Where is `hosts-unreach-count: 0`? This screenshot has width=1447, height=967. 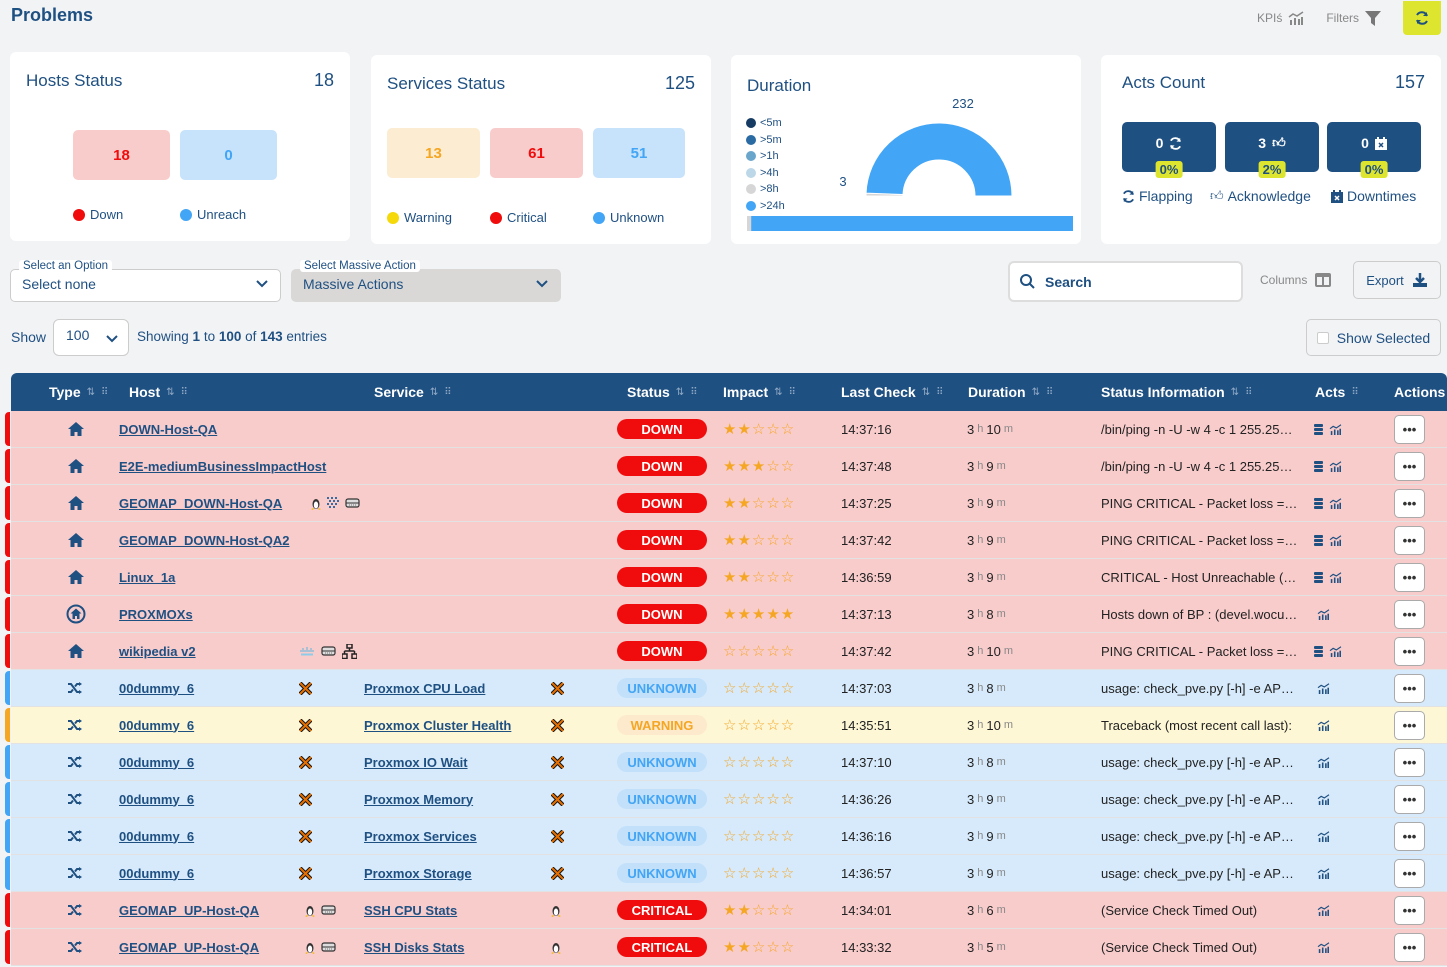
hosts-unreach-count: 0 is located at coordinates (228, 155).